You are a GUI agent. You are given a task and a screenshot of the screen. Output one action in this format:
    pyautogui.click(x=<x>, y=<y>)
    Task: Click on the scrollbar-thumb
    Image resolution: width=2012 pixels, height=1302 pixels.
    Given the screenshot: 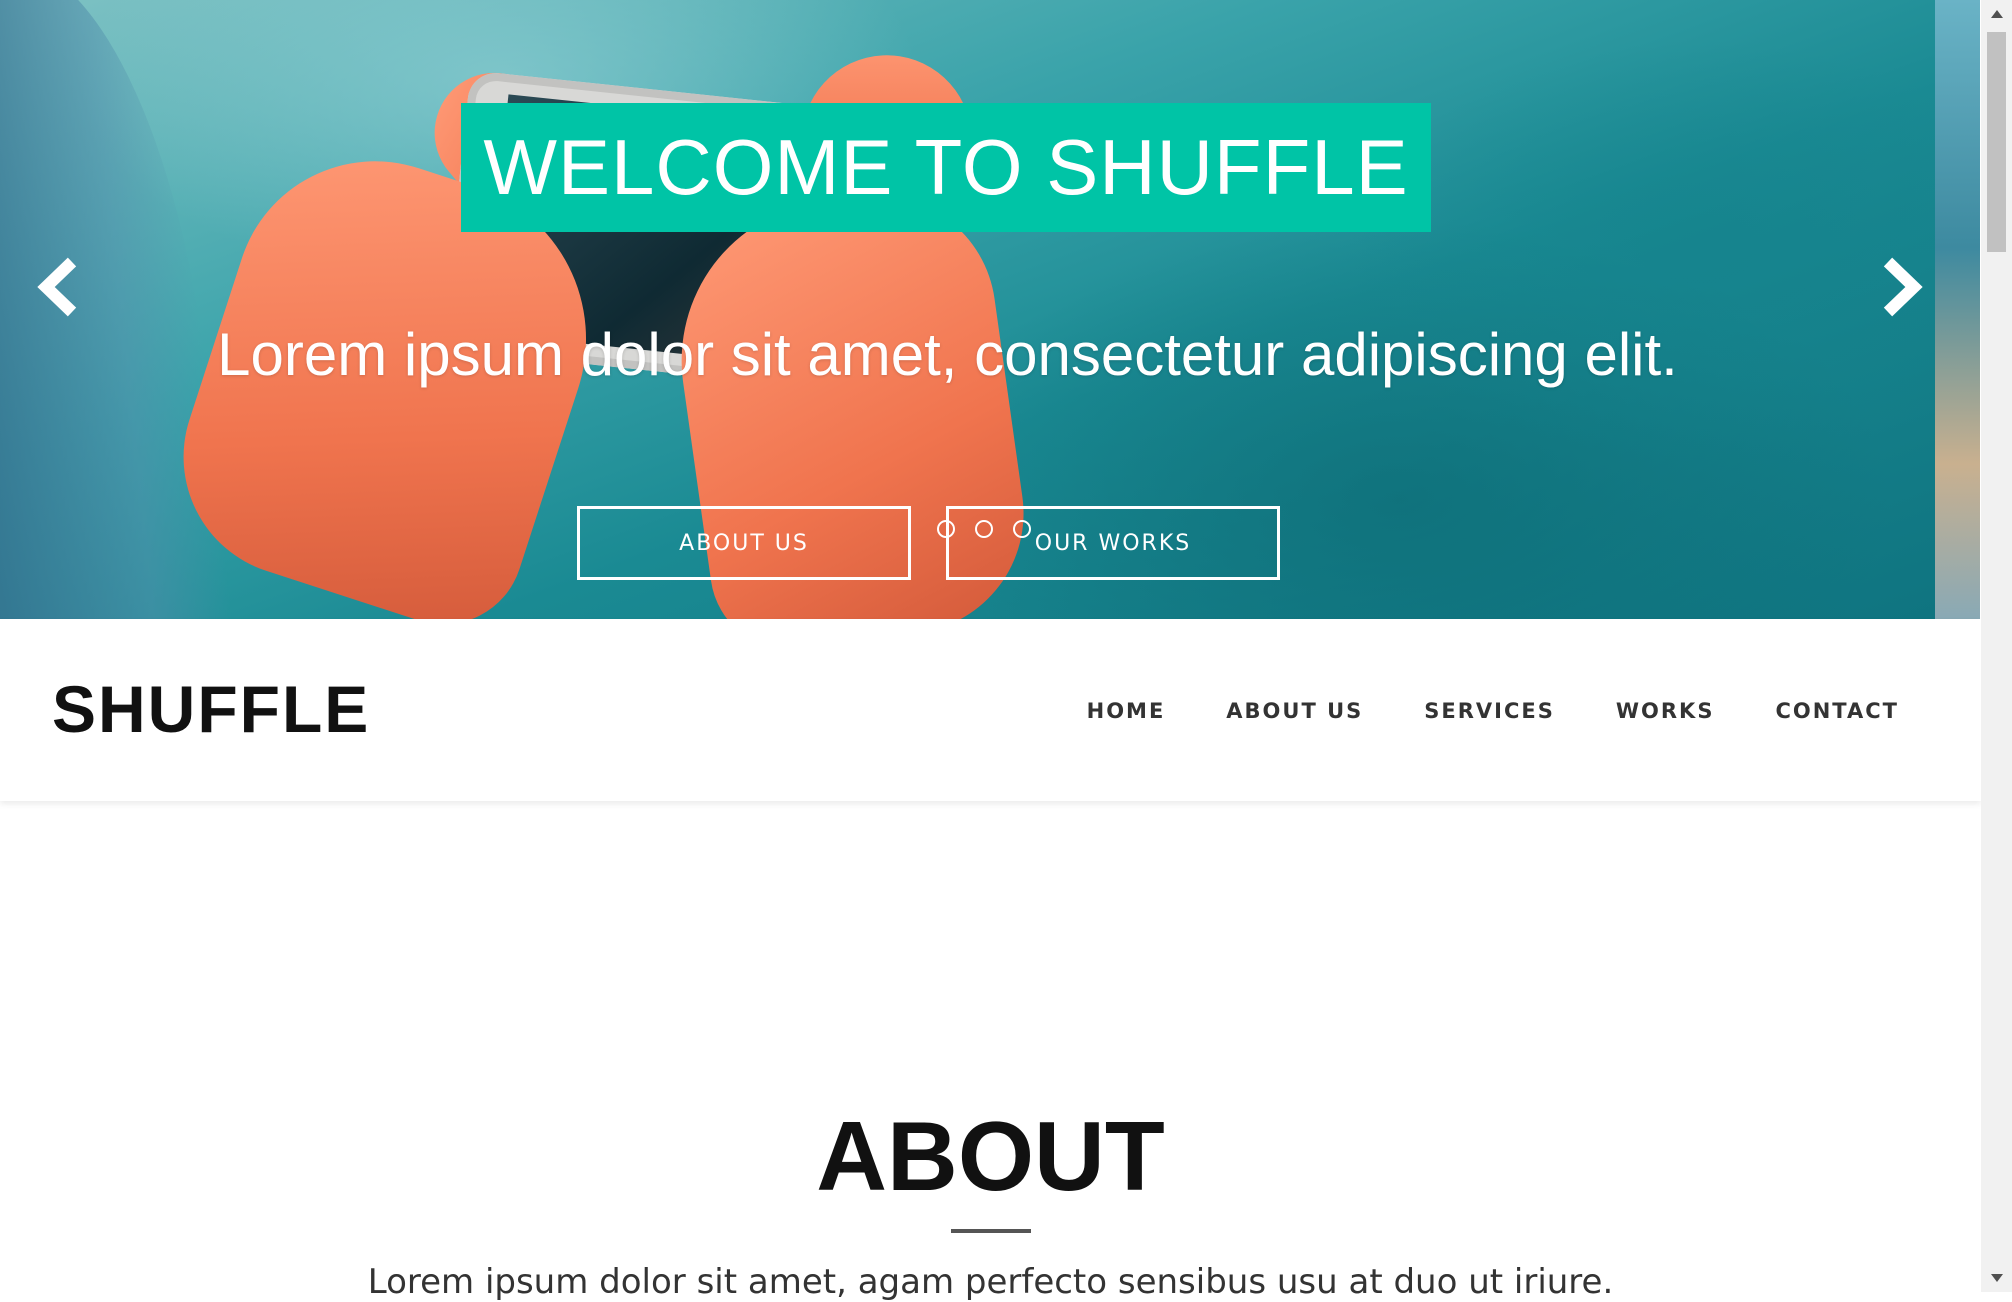 What is the action you would take?
    pyautogui.click(x=1996, y=142)
    